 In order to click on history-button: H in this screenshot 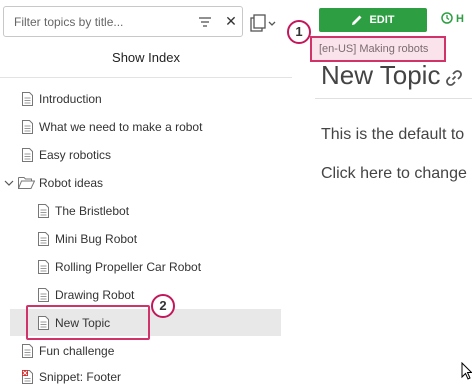, I will do `click(452, 18)`.